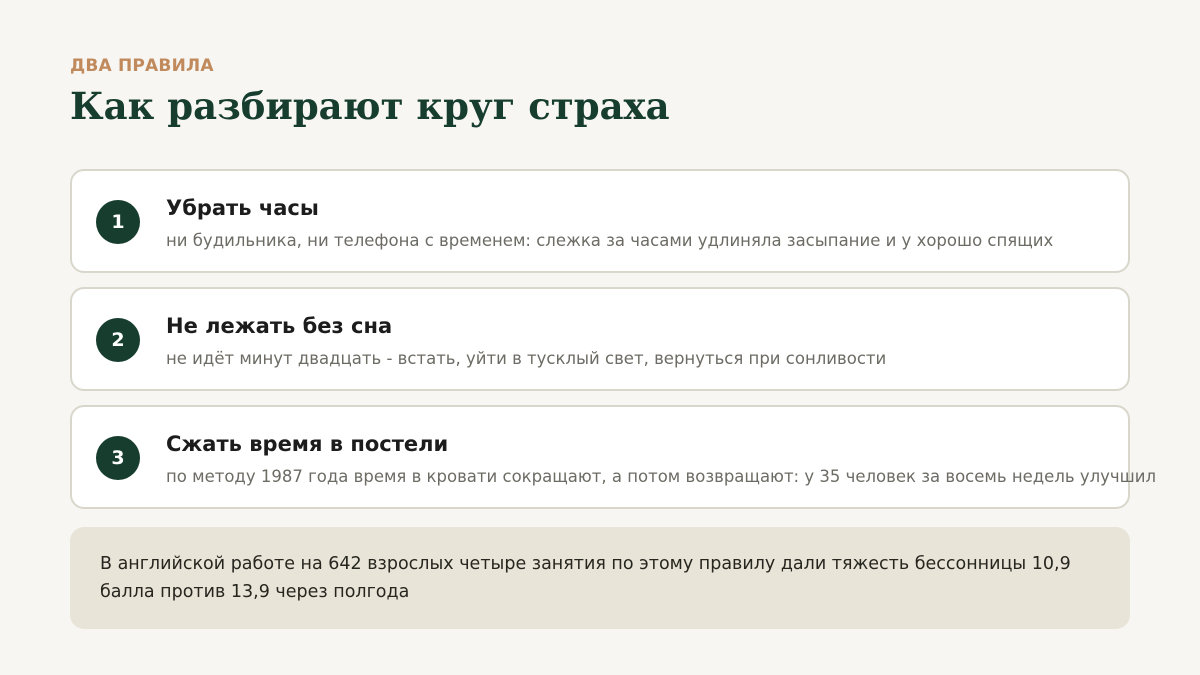 The height and width of the screenshot is (675, 1200). I want to click on rule-number-badge: 2, so click(118, 340).